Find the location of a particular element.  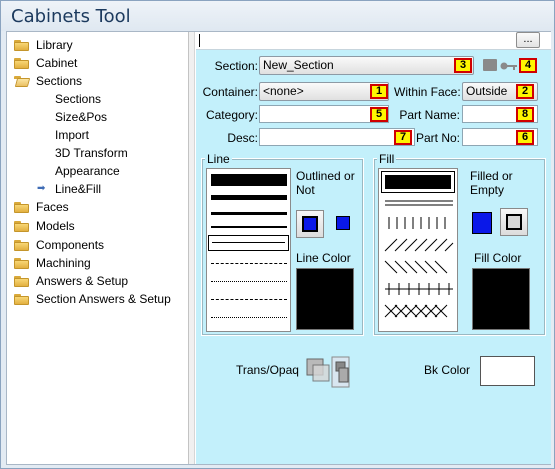

line-style-dashed is located at coordinates (249, 263).